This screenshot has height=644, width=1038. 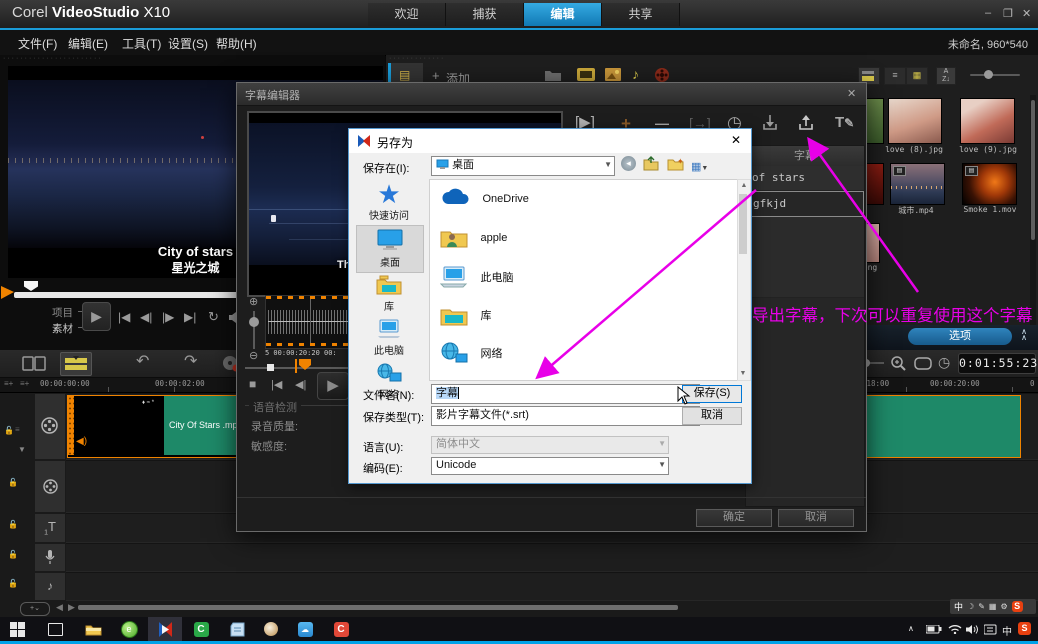 I want to click on subtitle-editor-close: ✕, so click(x=851, y=93).